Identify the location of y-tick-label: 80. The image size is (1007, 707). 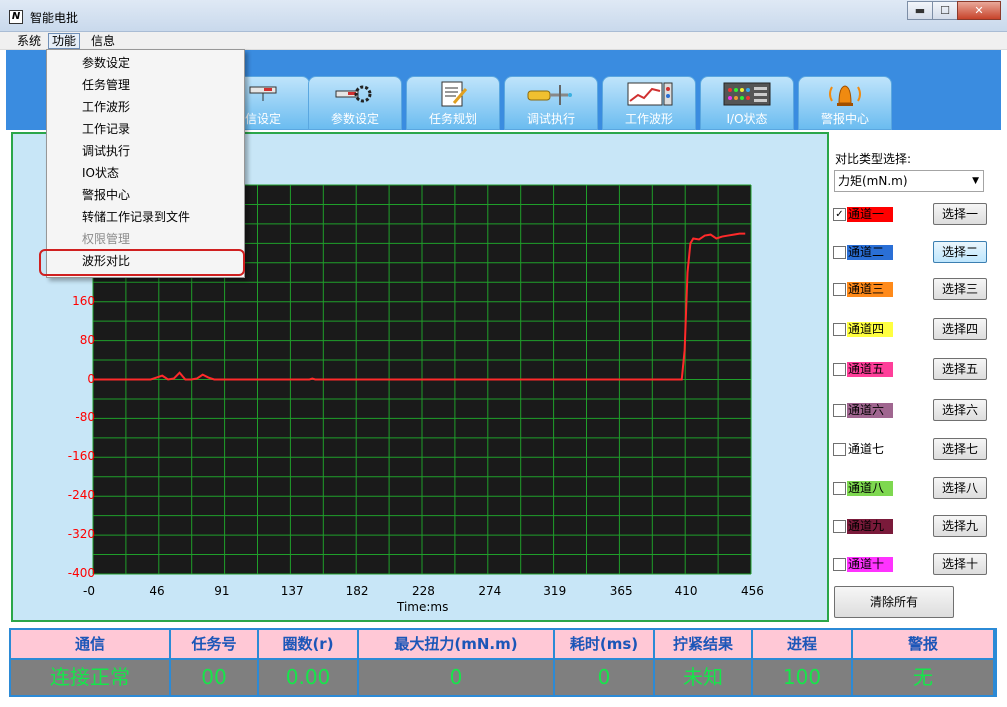
(87, 339).